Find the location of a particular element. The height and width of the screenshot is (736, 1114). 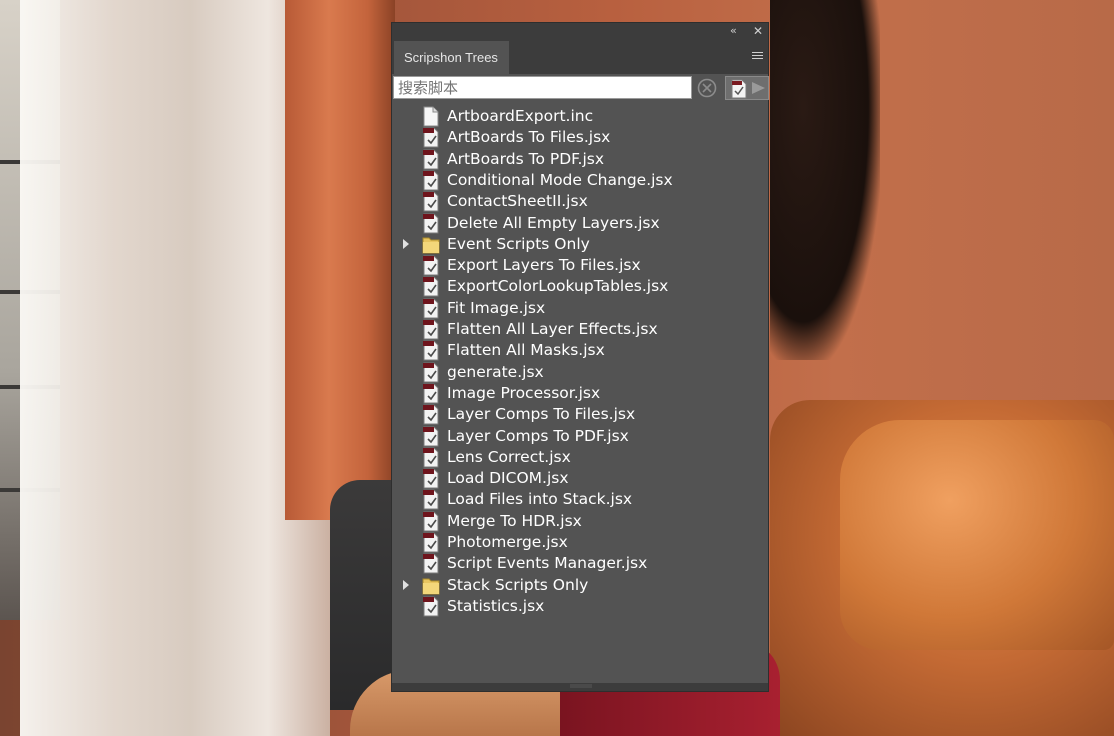

tree-item-label: Event Scripts Only is located at coordinates (518, 243).